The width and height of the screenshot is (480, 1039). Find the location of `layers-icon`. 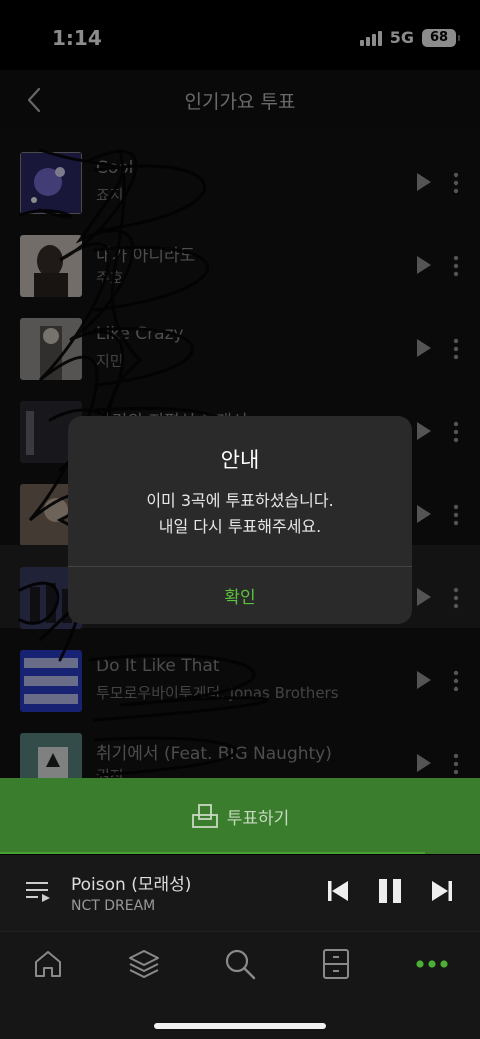

layers-icon is located at coordinates (144, 964).